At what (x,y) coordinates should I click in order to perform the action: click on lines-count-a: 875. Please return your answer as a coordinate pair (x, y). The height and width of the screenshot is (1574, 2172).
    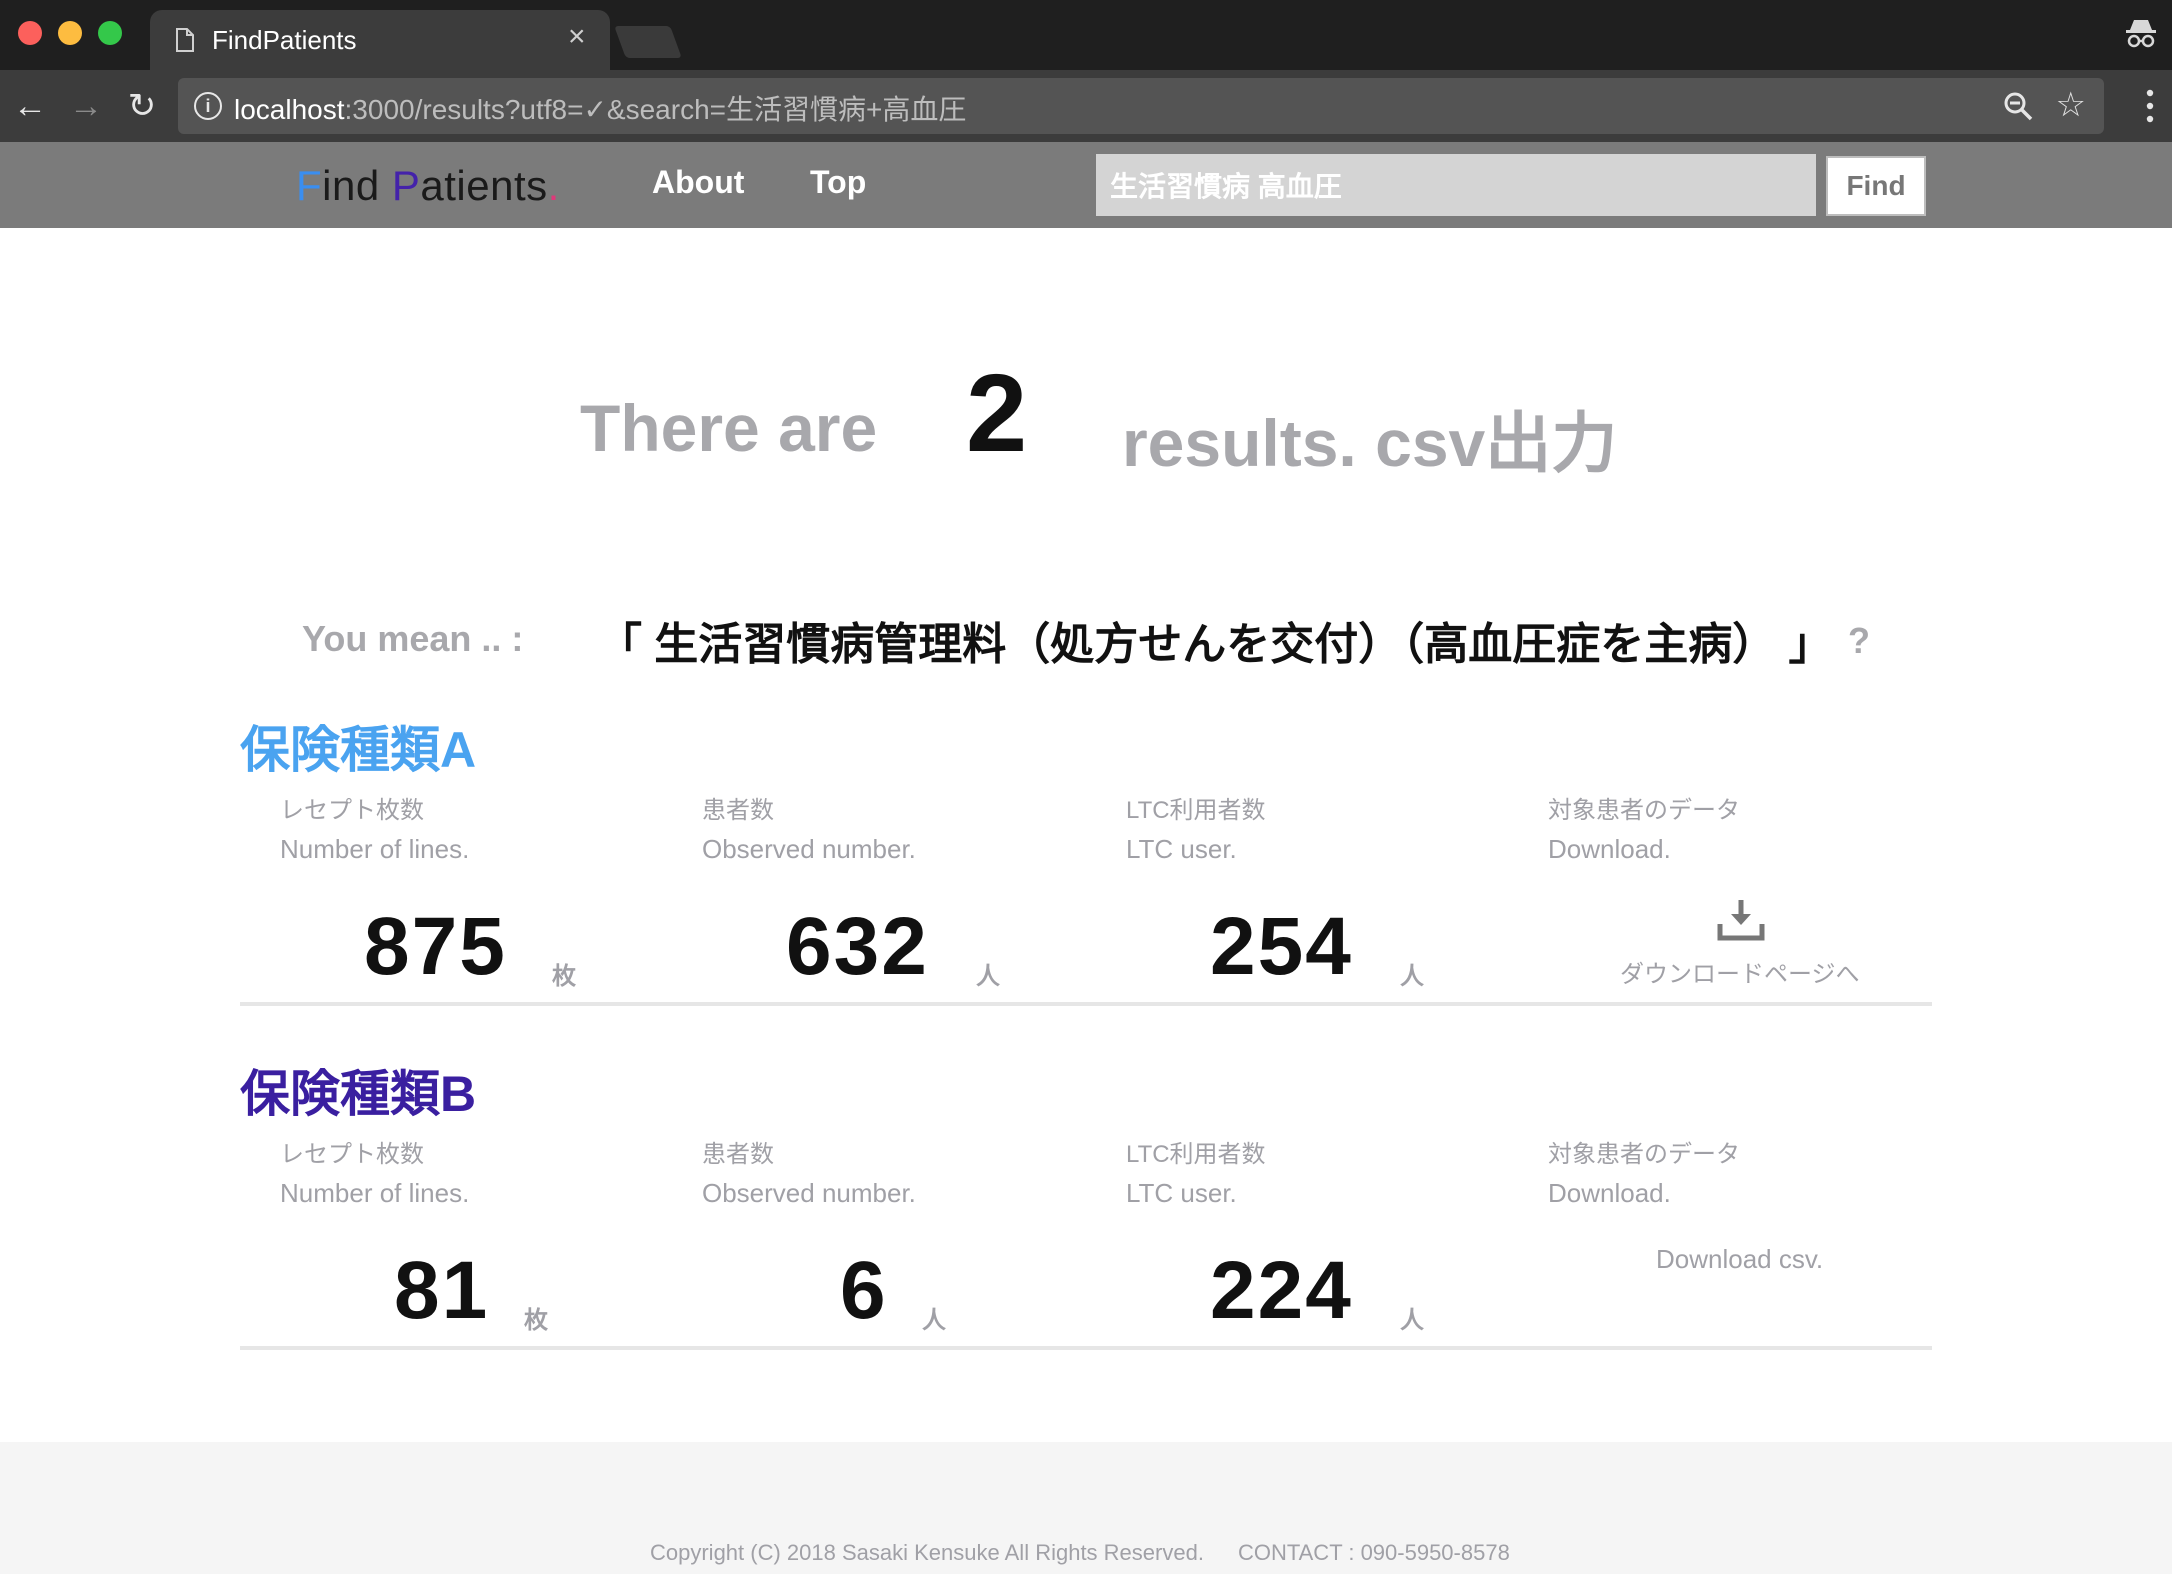
    Looking at the image, I should click on (435, 946).